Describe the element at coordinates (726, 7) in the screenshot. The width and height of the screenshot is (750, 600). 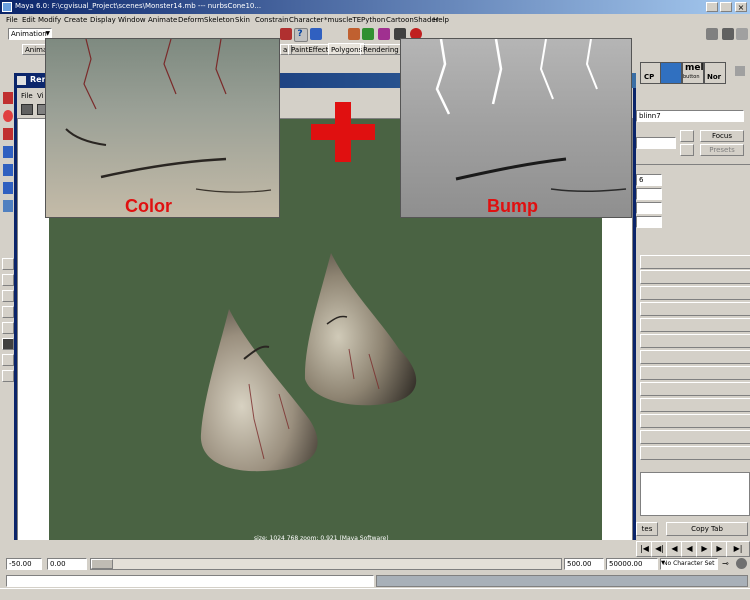
I see `maximize-button` at that location.